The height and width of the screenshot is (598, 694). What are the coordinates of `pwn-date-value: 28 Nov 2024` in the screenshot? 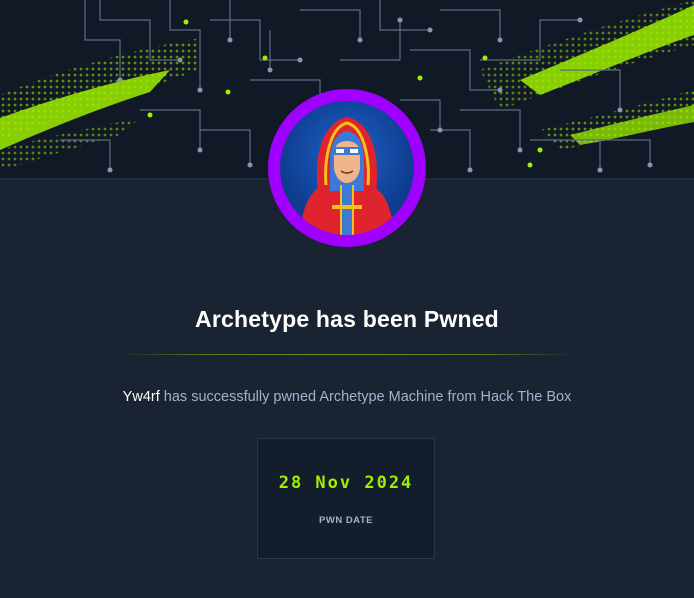 It's located at (346, 483).